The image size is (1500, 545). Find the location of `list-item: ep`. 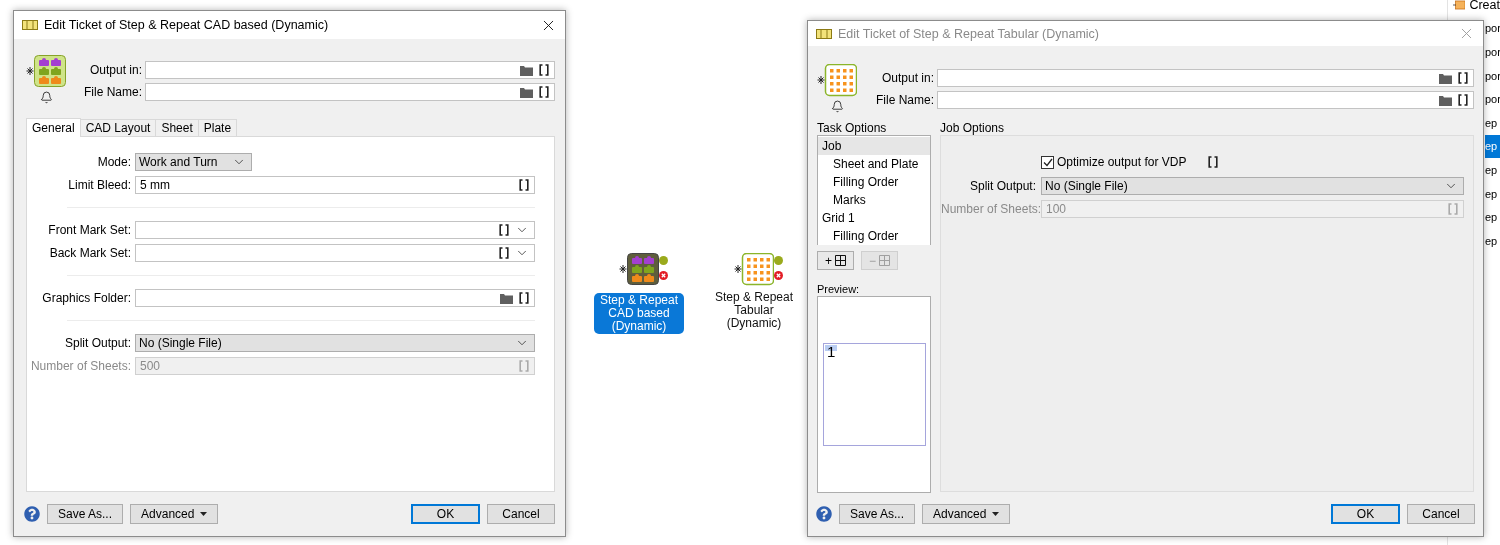

list-item: ep is located at coordinates (1492, 146).